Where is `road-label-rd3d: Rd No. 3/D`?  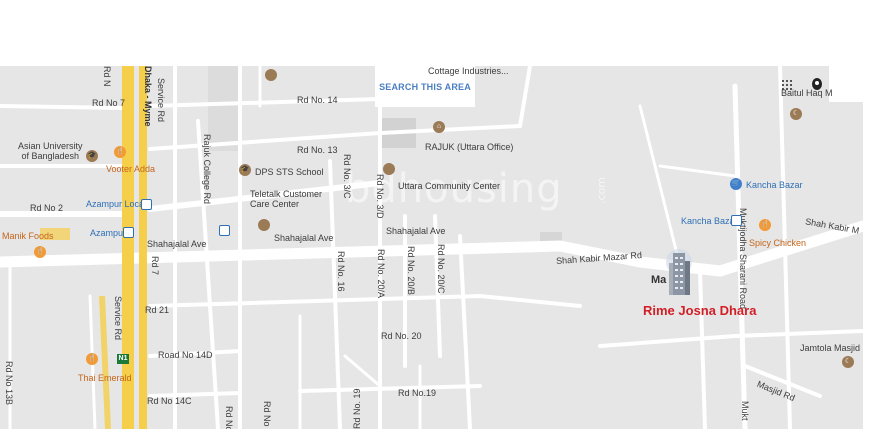
road-label-rd3d: Rd No. 3/D is located at coordinates (380, 196).